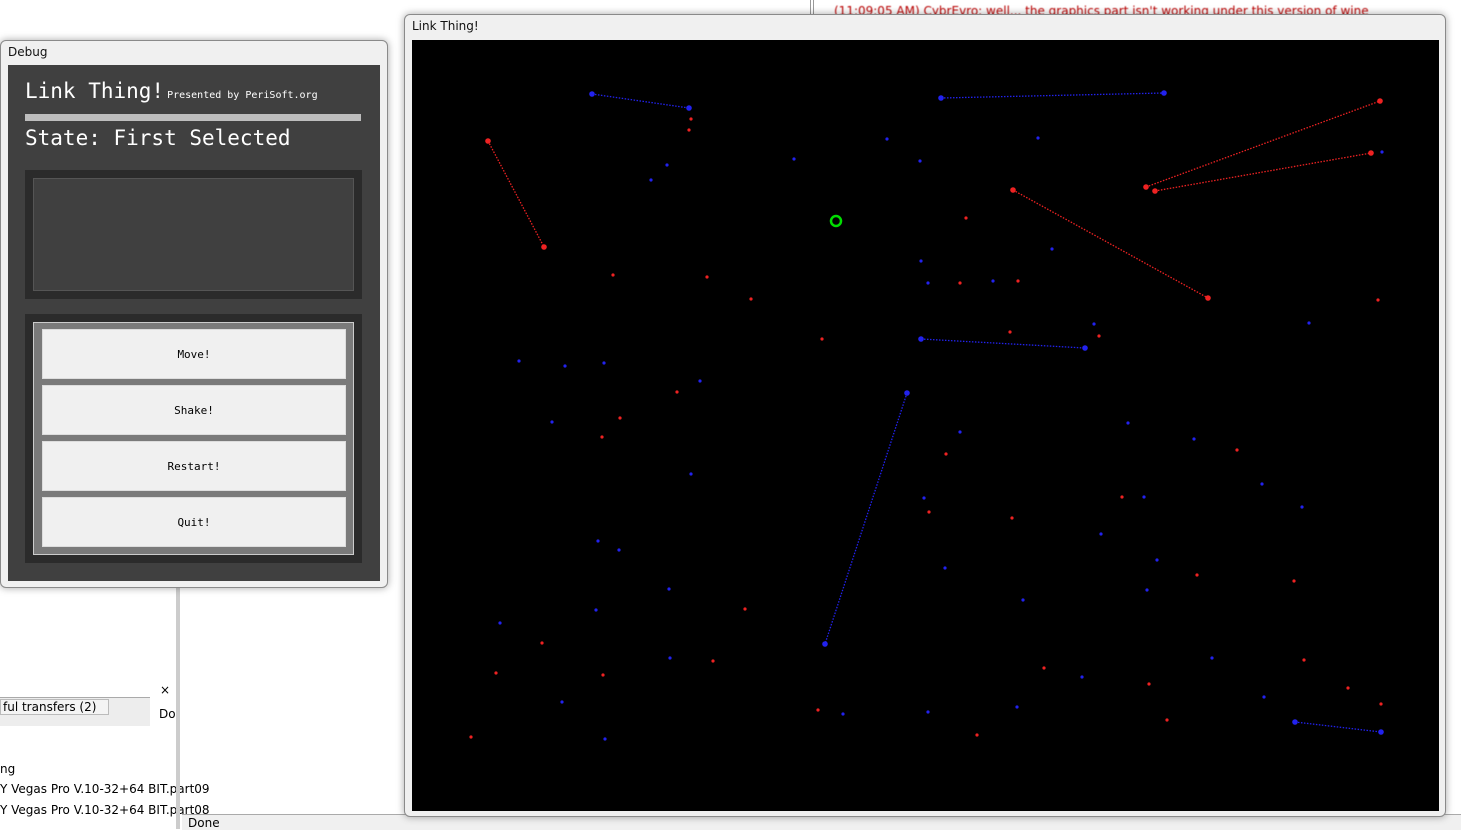  I want to click on selected-node-ring, so click(836, 221).